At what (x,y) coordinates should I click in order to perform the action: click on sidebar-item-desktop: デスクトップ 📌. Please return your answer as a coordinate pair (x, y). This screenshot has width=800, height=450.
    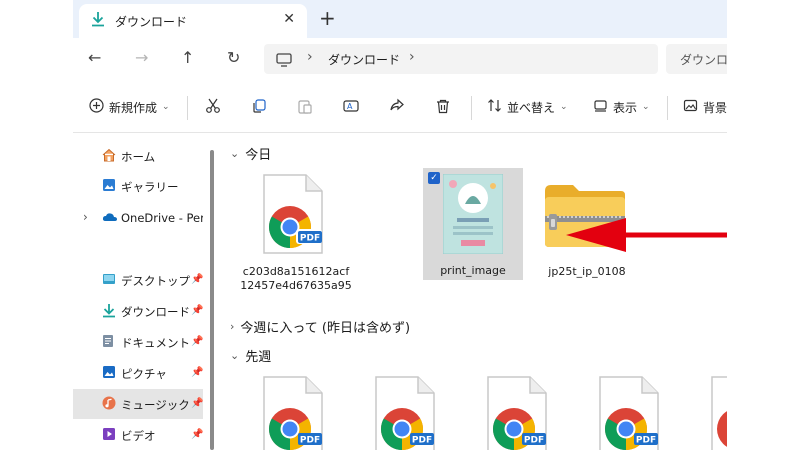
    Looking at the image, I should click on (138, 280).